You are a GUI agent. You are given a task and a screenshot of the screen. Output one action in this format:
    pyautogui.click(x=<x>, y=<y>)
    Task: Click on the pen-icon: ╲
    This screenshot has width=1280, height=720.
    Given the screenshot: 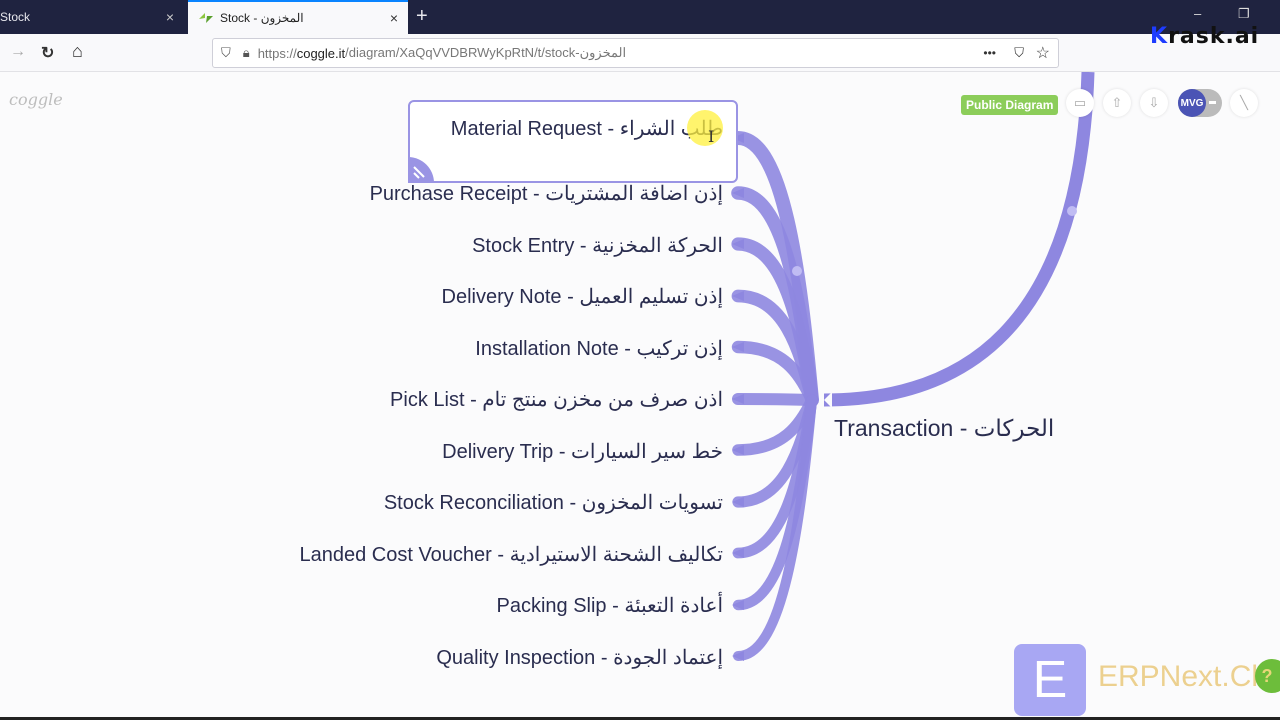 What is the action you would take?
    pyautogui.click(x=1244, y=102)
    